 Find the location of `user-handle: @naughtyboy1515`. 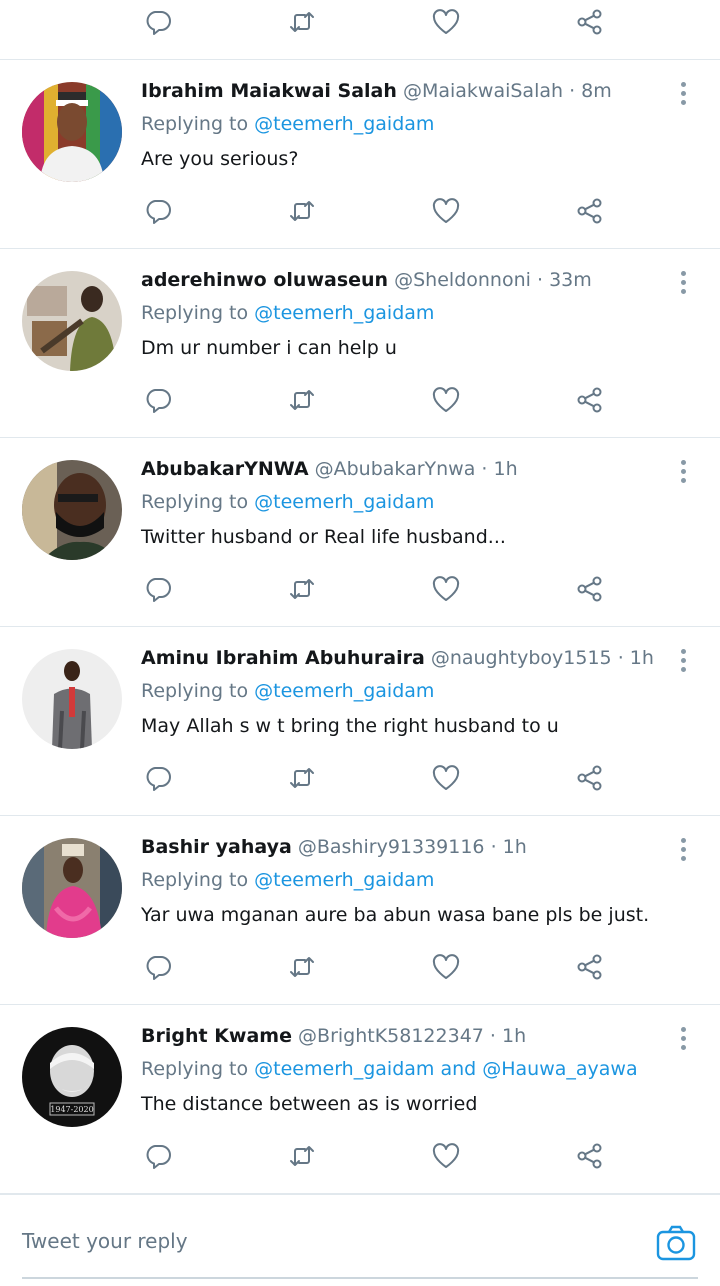

user-handle: @naughtyboy1515 is located at coordinates (521, 658).